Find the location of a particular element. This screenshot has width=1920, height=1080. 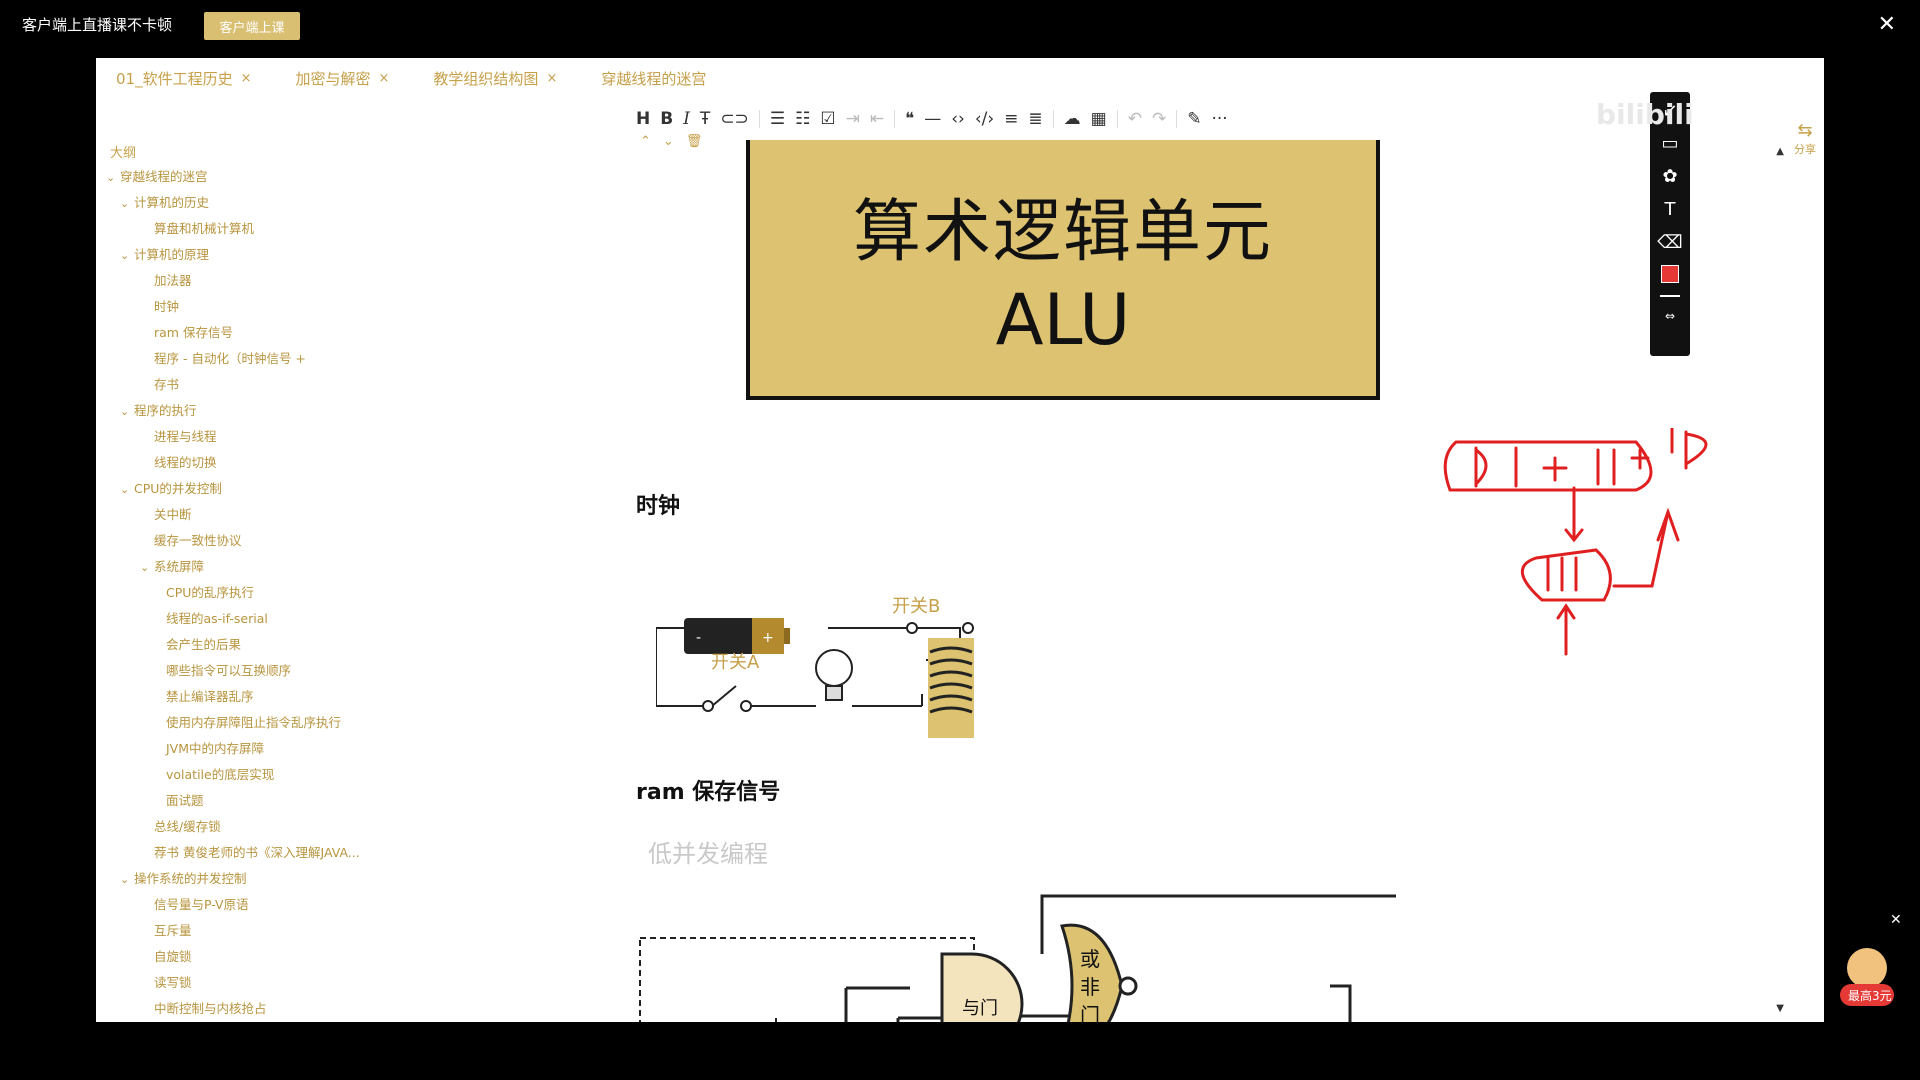

promo-widget: 最高3元 is located at coordinates (1867, 975).